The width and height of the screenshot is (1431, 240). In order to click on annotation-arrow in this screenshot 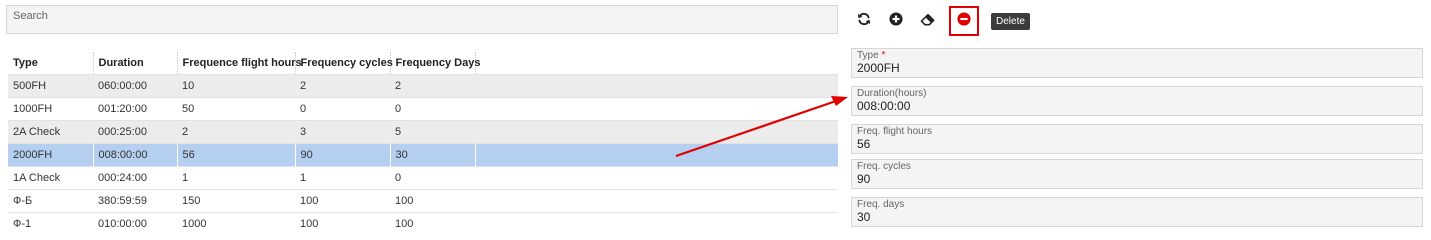, I will do `click(761, 127)`.